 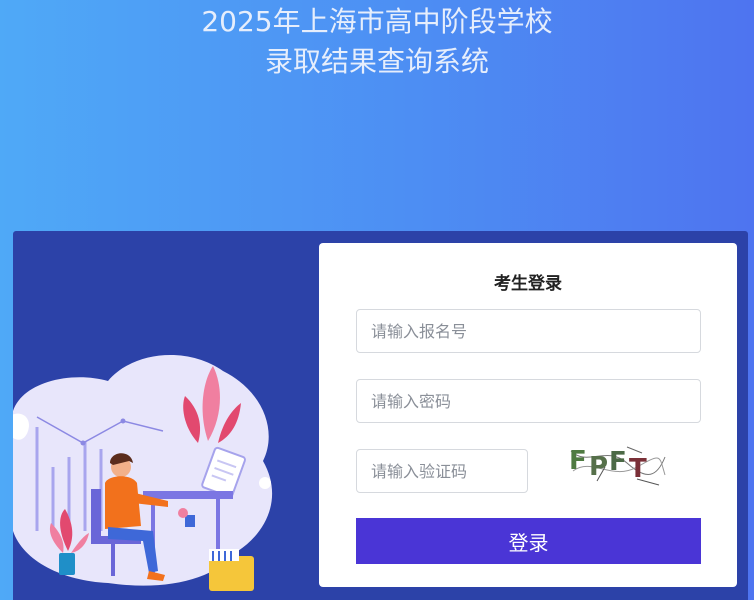 What do you see at coordinates (377, 42) in the screenshot?
I see `page-title: 2025年上海市高中阶段学校 录取结果查询系统` at bounding box center [377, 42].